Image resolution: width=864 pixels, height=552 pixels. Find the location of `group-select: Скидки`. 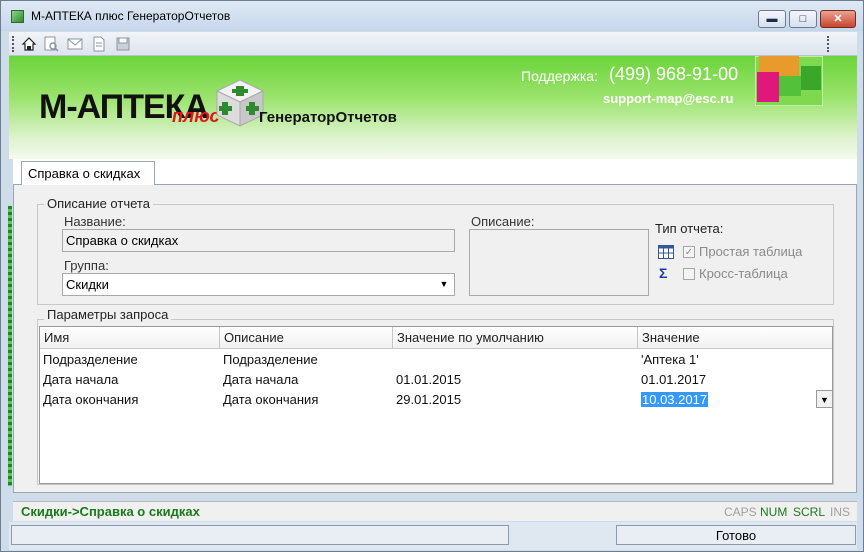

group-select: Скидки is located at coordinates (258, 284).